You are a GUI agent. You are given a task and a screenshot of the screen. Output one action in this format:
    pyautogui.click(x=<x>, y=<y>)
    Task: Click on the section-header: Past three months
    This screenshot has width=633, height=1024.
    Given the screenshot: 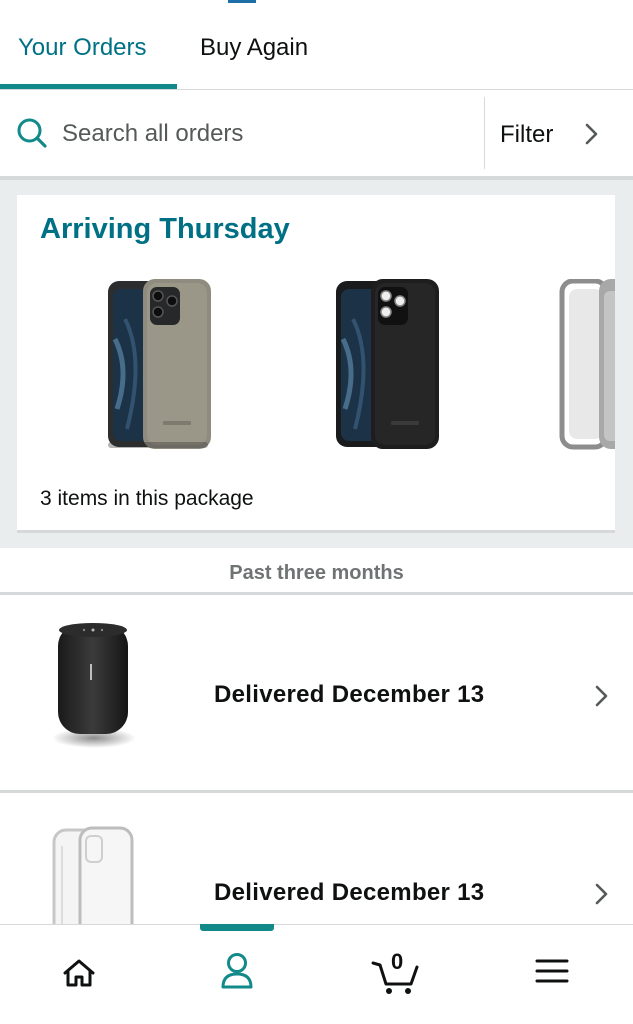 What is the action you would take?
    pyautogui.click(x=316, y=571)
    